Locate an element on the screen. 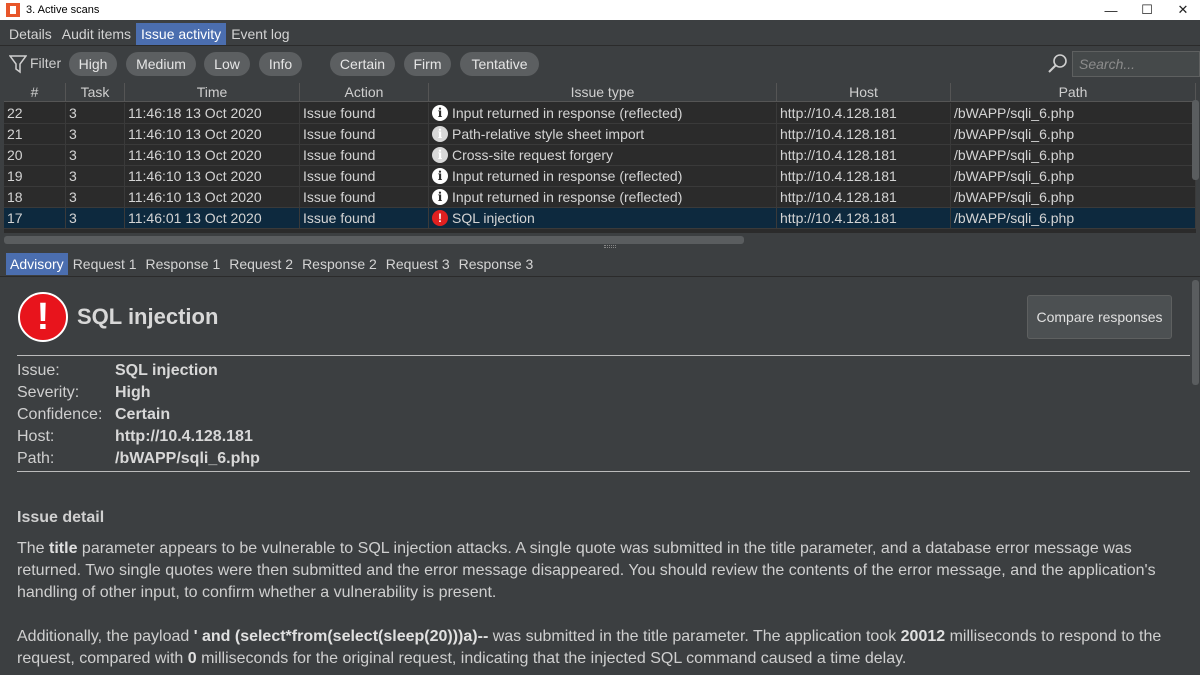  field-severity: Severity: High is located at coordinates (84, 393).